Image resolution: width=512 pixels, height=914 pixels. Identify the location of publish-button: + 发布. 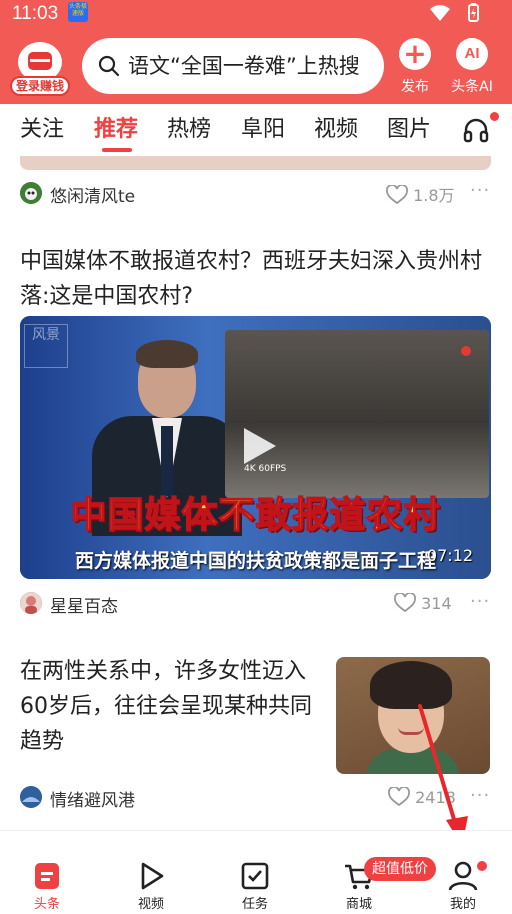
(415, 69).